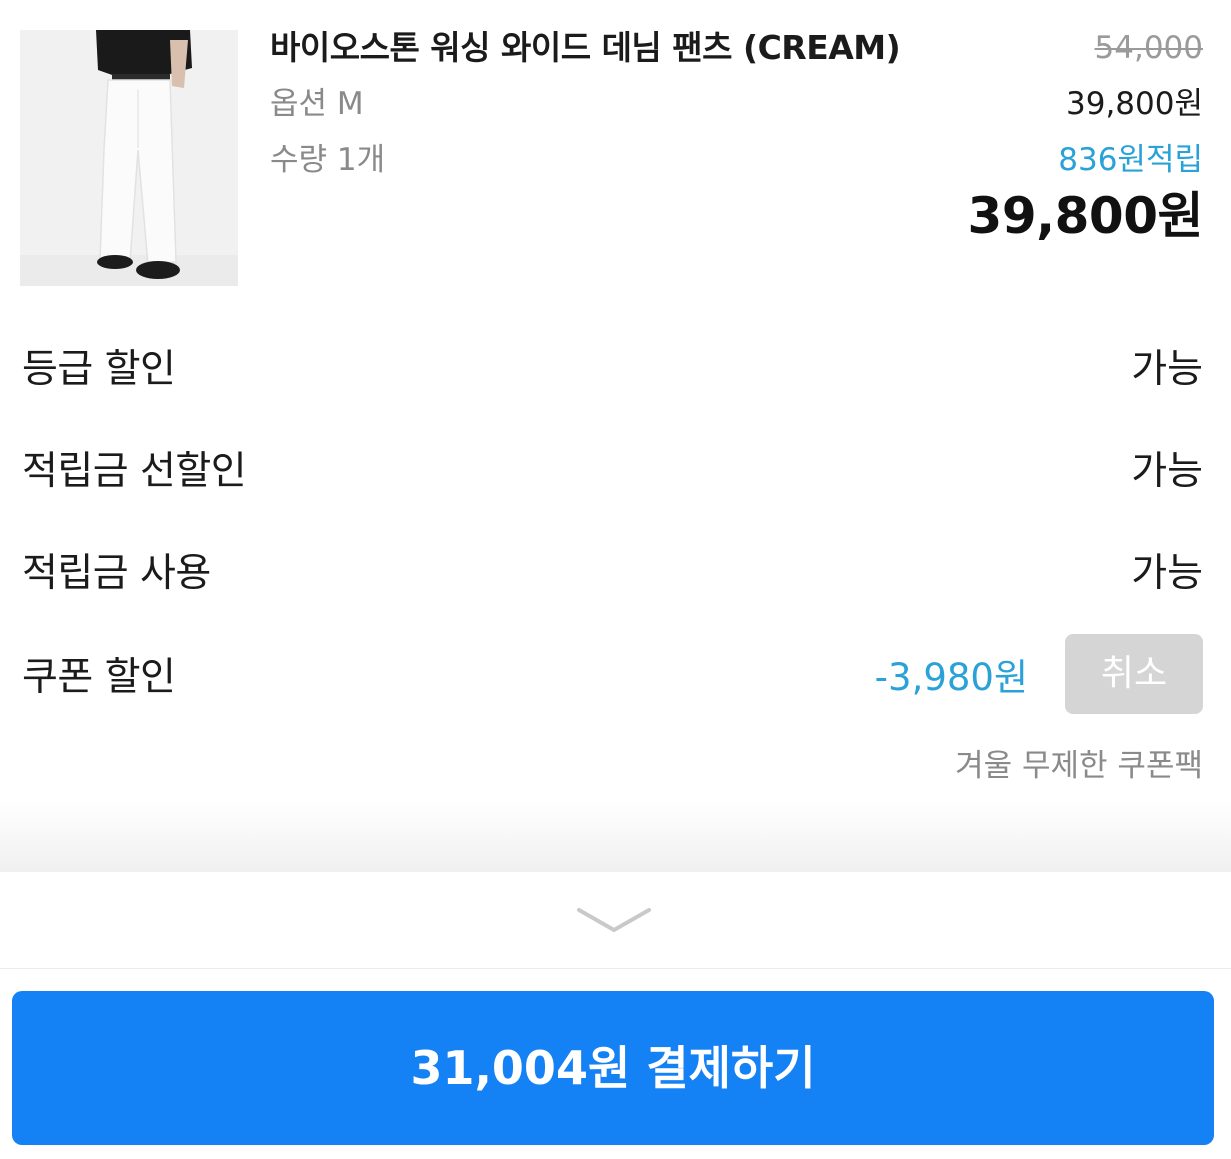 The image size is (1231, 1159). I want to click on coupon-label: 쿠폰 할인, so click(99, 677).